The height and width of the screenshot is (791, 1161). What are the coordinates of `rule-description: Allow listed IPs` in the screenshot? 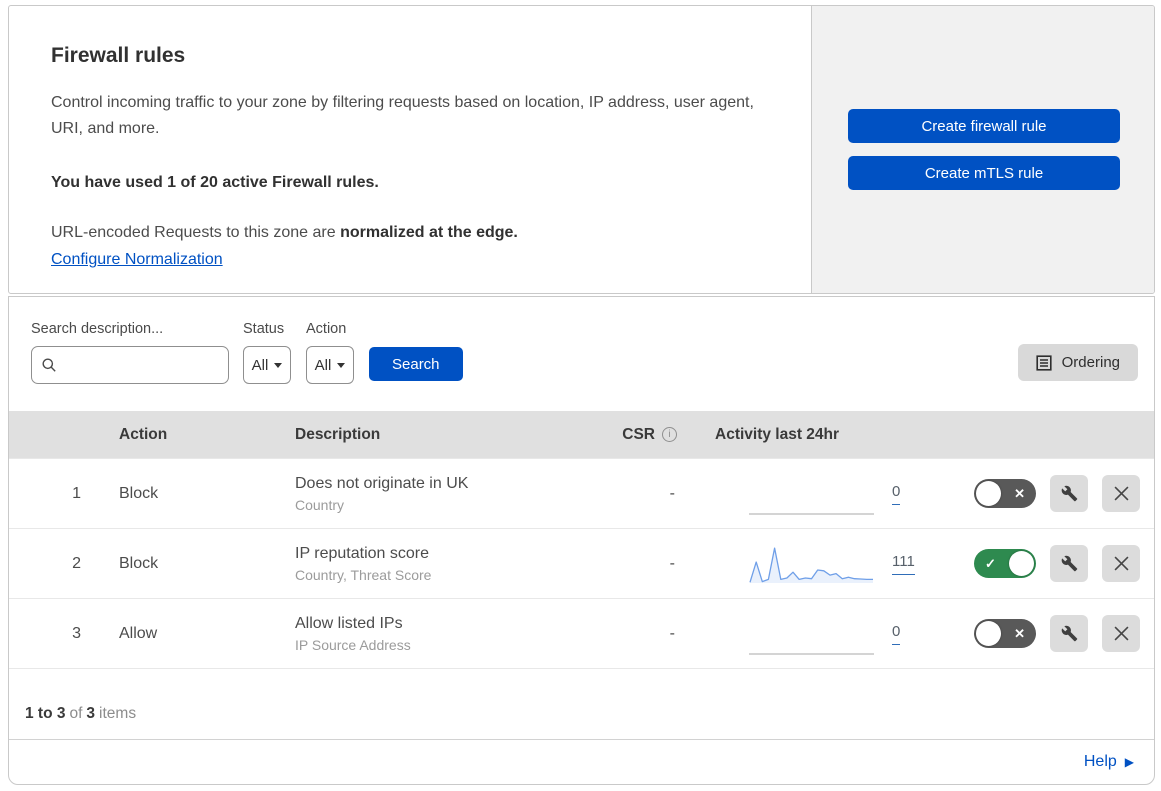 It's located at (349, 623).